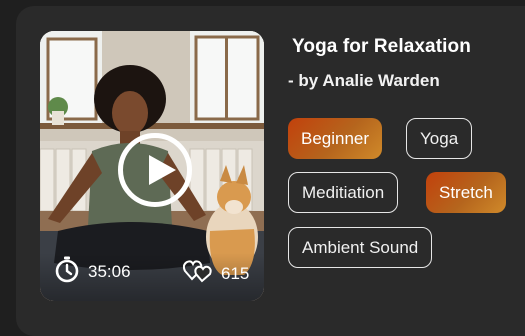 The height and width of the screenshot is (336, 525). I want to click on tag-meditiation: Meditiation, so click(343, 192).